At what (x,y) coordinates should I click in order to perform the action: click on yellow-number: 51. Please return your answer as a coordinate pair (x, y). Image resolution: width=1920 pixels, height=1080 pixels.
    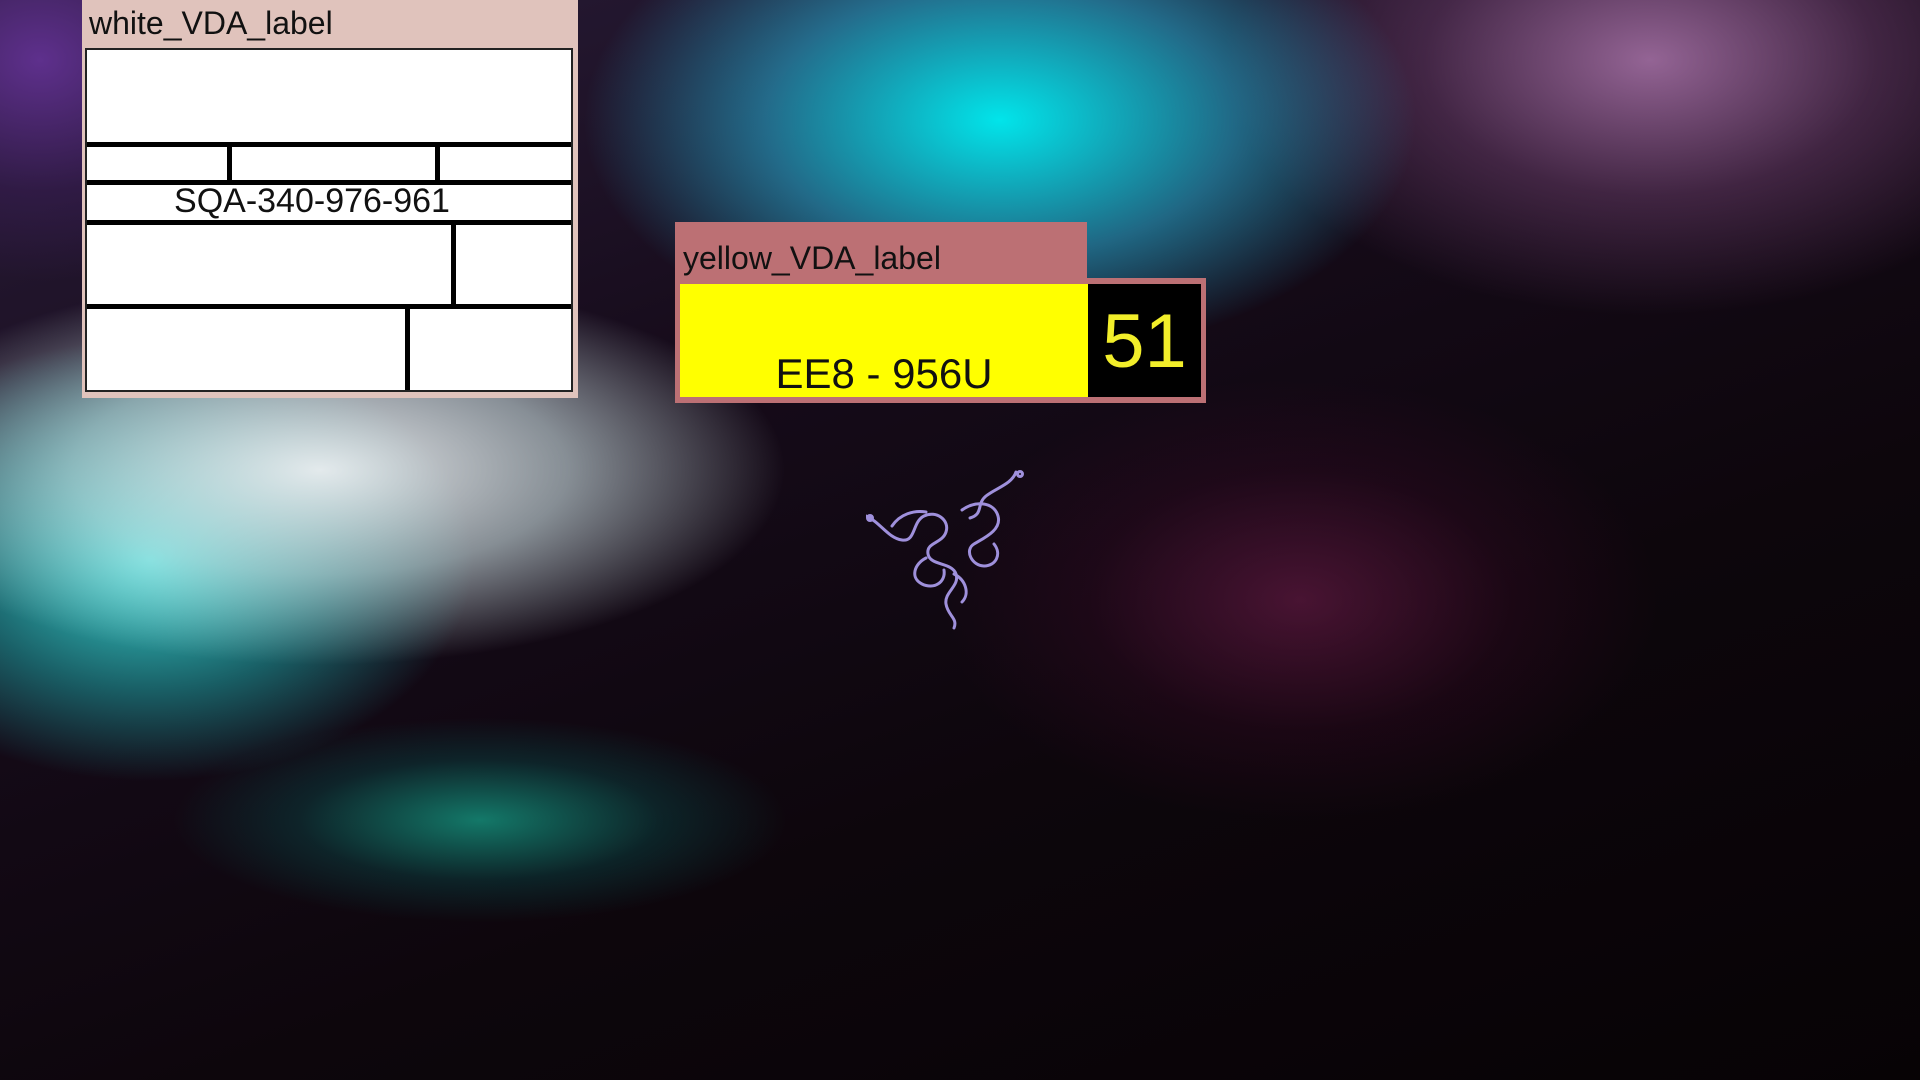
    Looking at the image, I should click on (1144, 341).